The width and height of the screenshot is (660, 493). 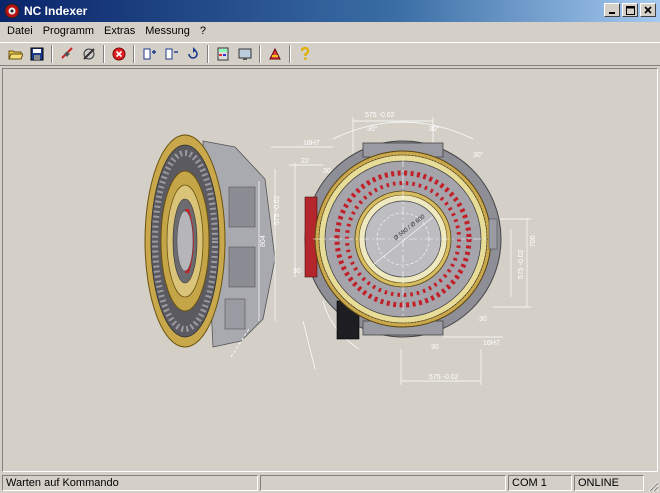 I want to click on open-folder-button, so click(x=15, y=54).